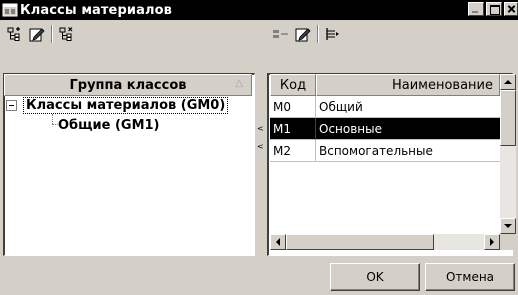  What do you see at coordinates (278, 242) in the screenshot?
I see `scroll-left-button` at bounding box center [278, 242].